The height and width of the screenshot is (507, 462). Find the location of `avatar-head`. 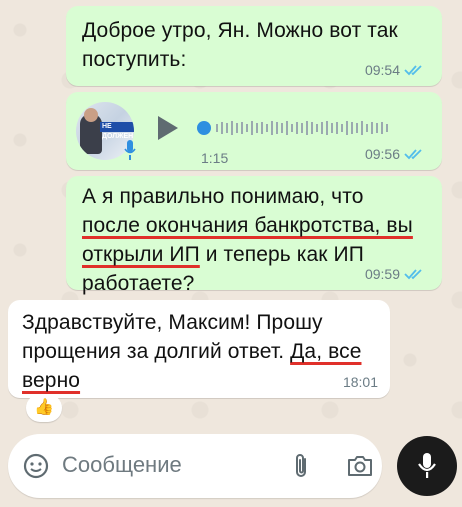

avatar-head is located at coordinates (91, 115).